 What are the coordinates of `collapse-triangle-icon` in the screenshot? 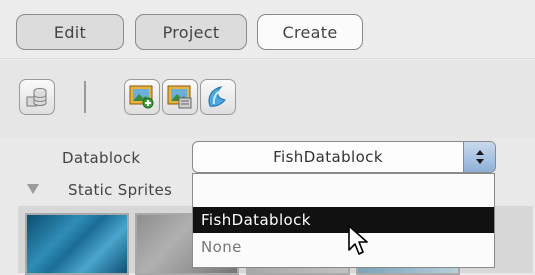 It's located at (33, 189).